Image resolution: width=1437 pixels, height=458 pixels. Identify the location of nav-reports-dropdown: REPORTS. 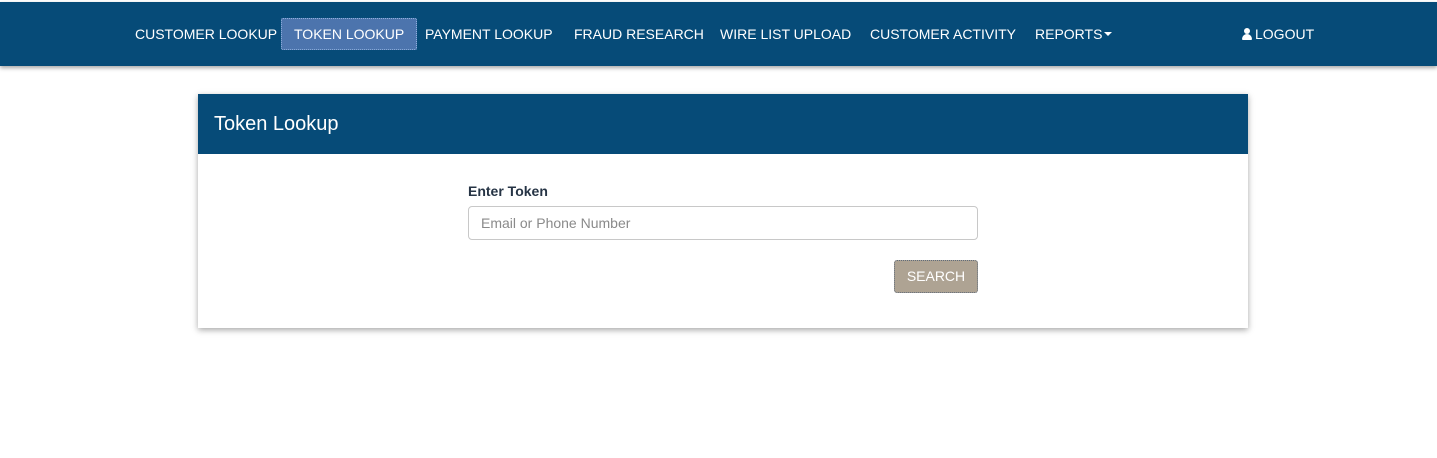
(1074, 34).